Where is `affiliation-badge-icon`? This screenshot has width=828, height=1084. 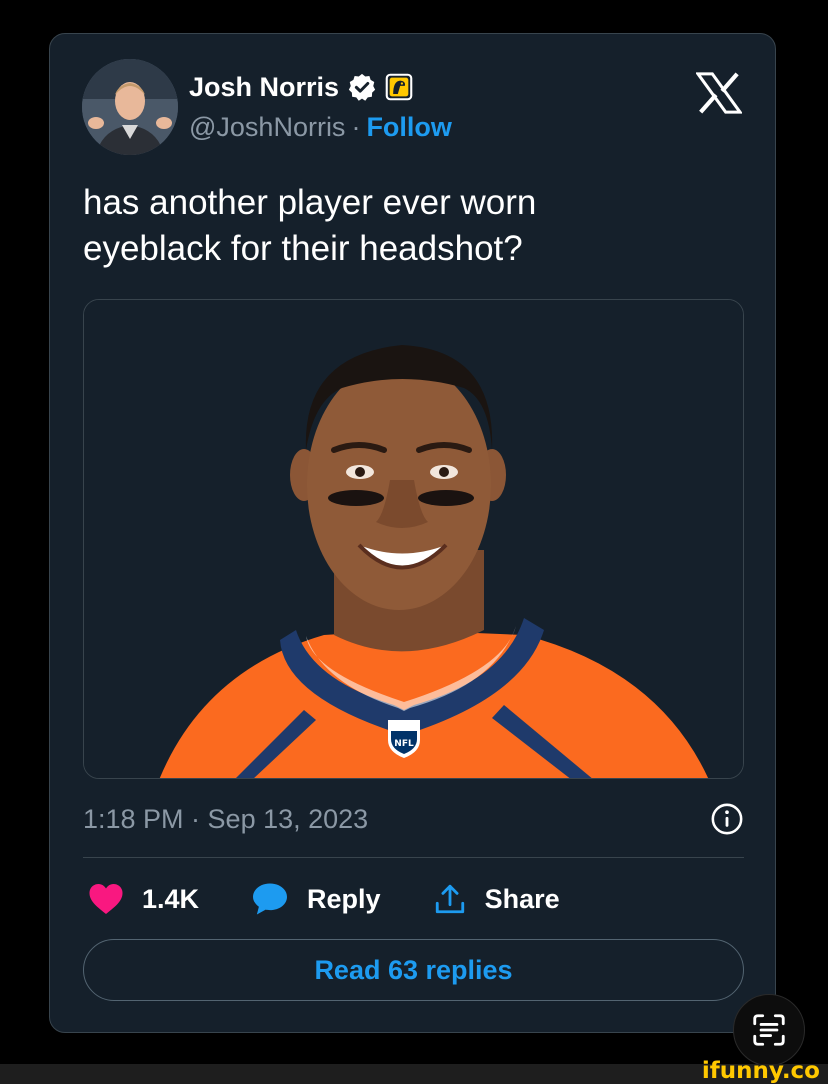
affiliation-badge-icon is located at coordinates (399, 87).